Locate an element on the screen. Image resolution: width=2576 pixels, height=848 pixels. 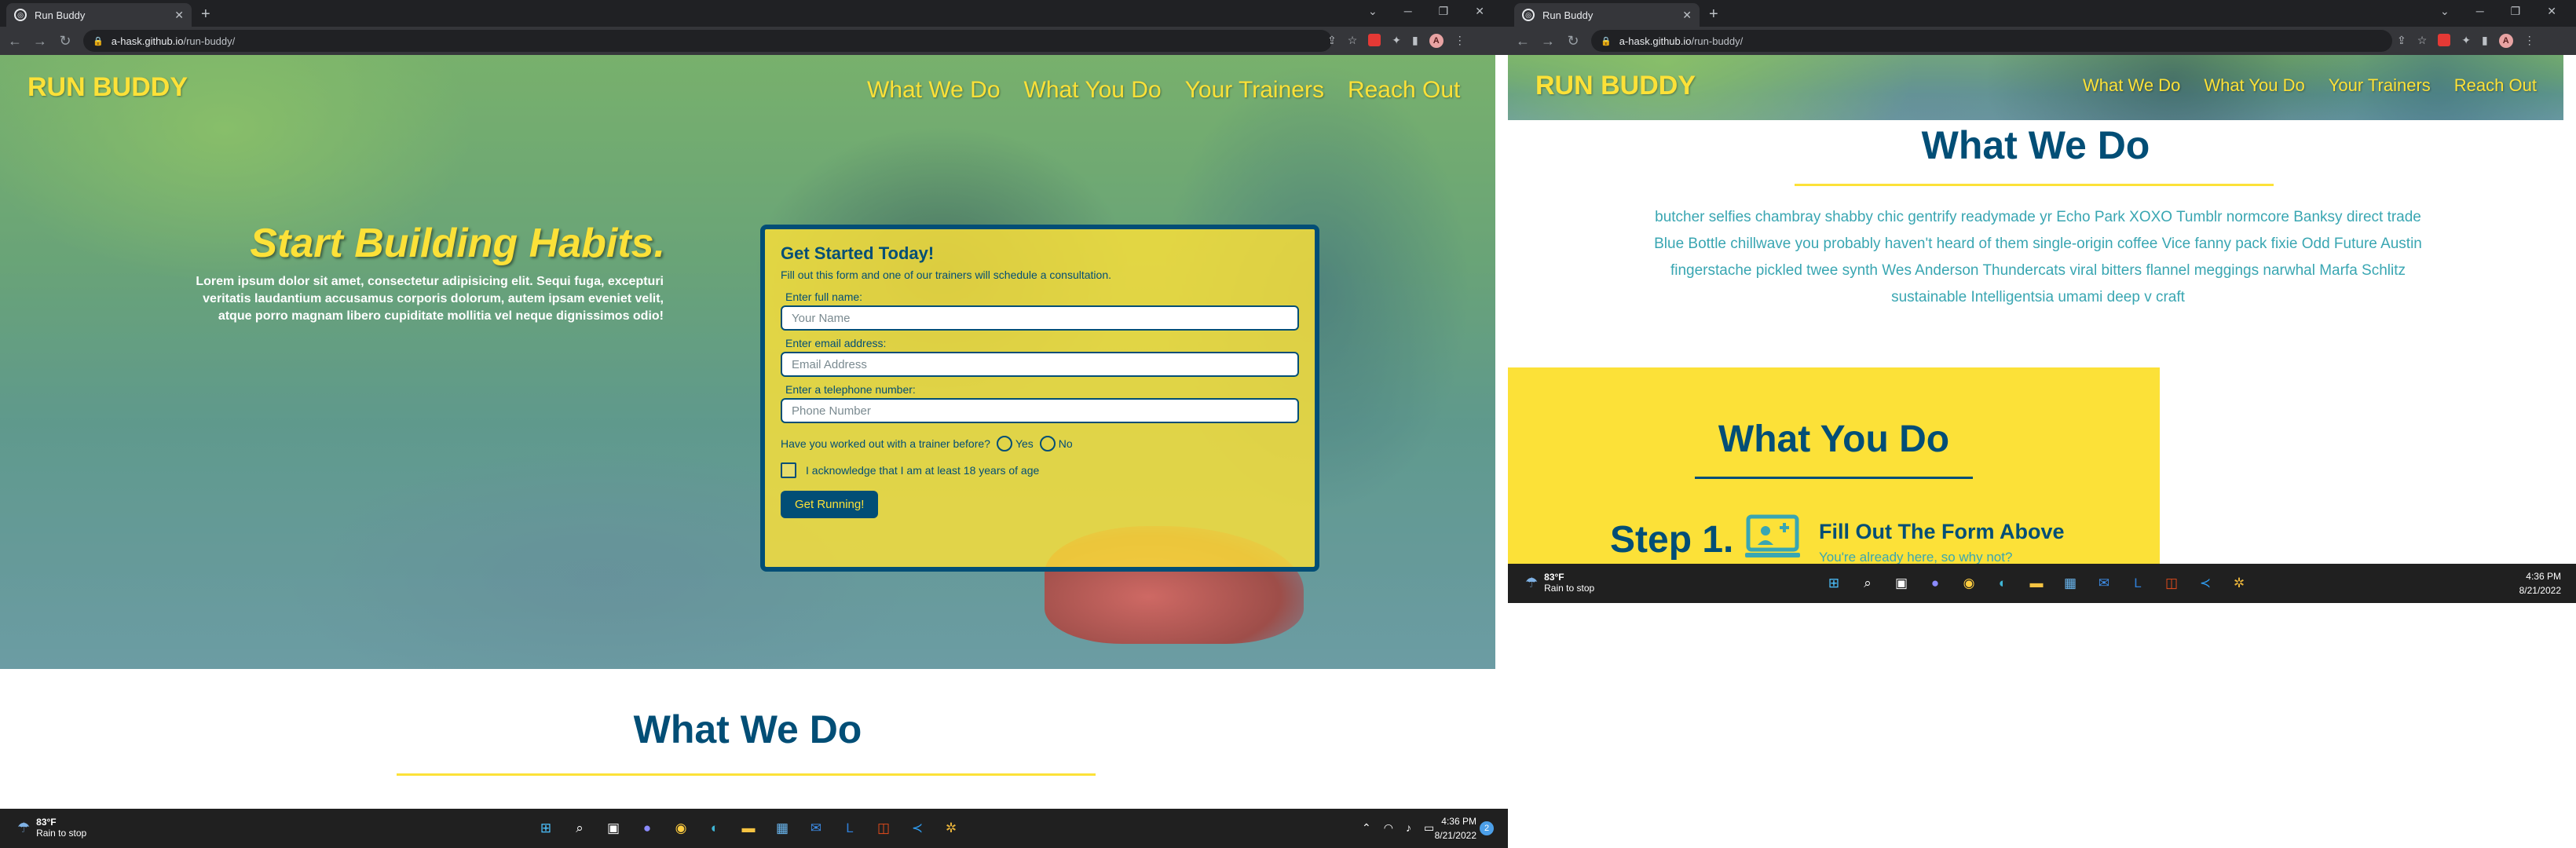
weather-temp: 83°F is located at coordinates (47, 823).